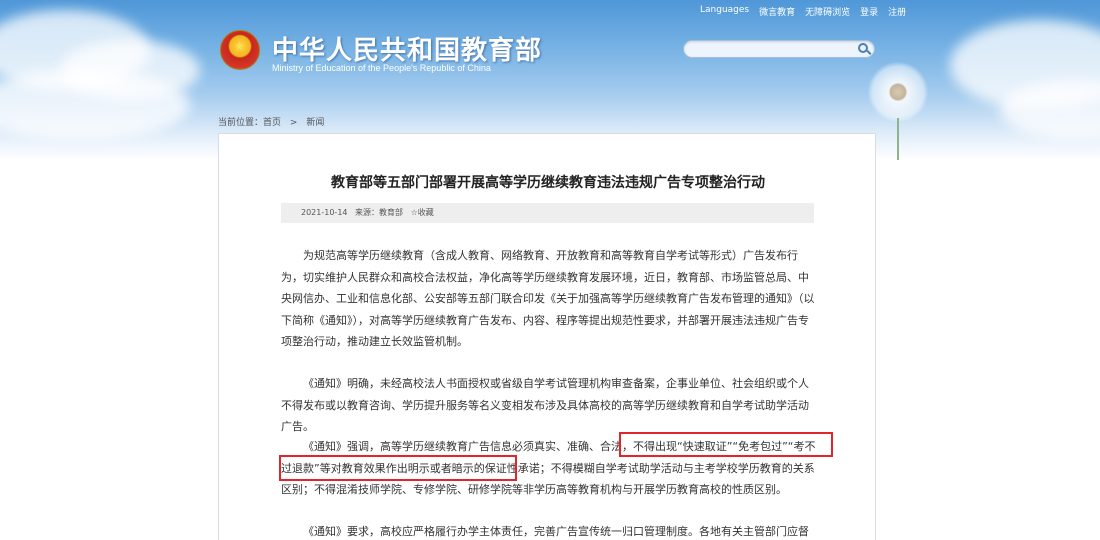  Describe the element at coordinates (897, 11) in the screenshot. I see `register-link: 注册` at that location.